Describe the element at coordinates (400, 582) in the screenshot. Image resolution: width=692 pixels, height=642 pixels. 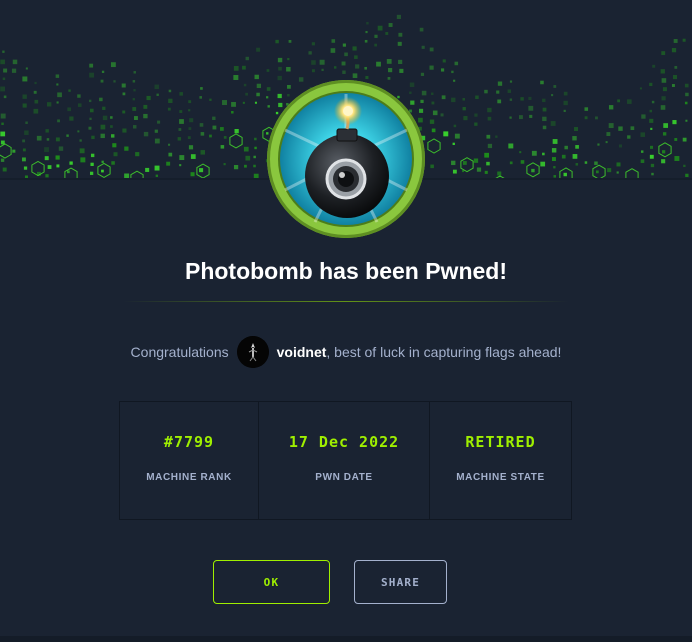
I see `share-button: SHARE` at that location.